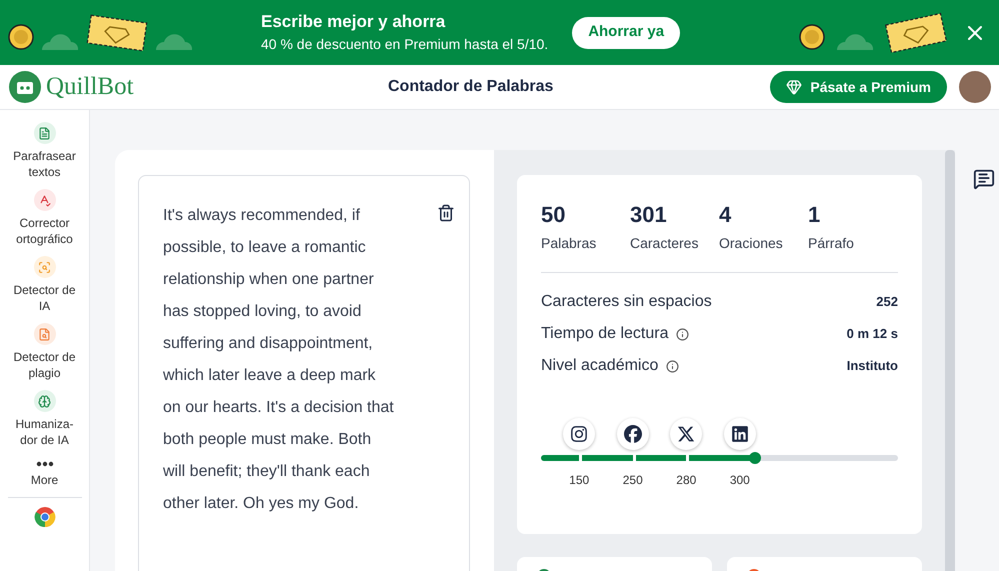 This screenshot has height=571, width=999. Describe the element at coordinates (446, 213) in the screenshot. I see `delete-icon` at that location.